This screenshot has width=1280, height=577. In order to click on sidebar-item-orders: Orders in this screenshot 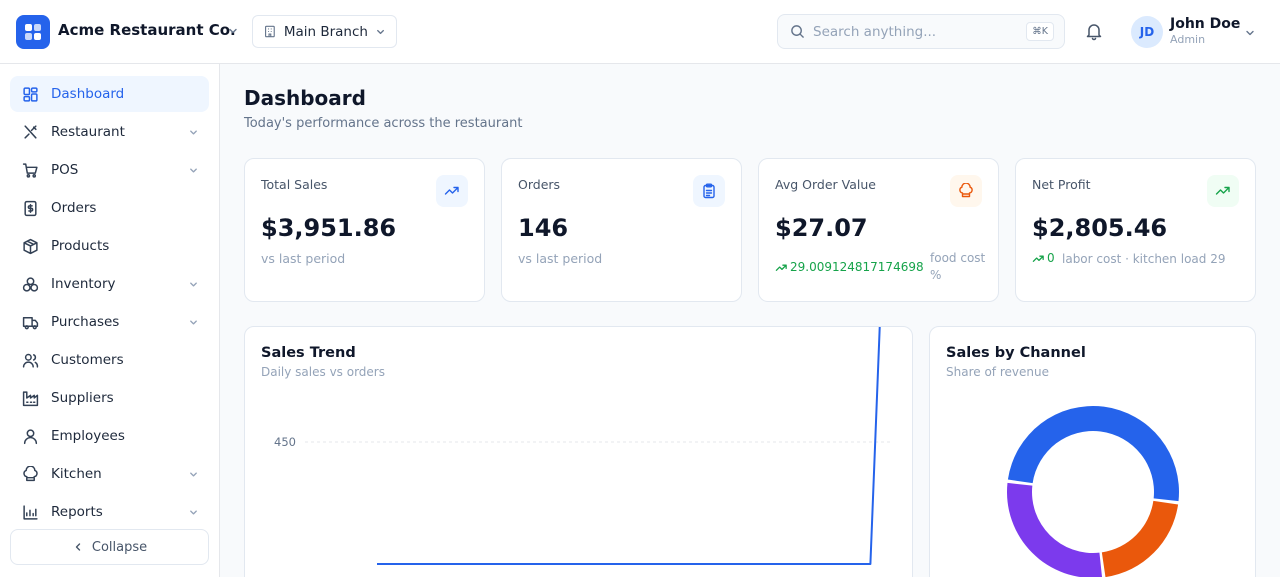, I will do `click(109, 208)`.